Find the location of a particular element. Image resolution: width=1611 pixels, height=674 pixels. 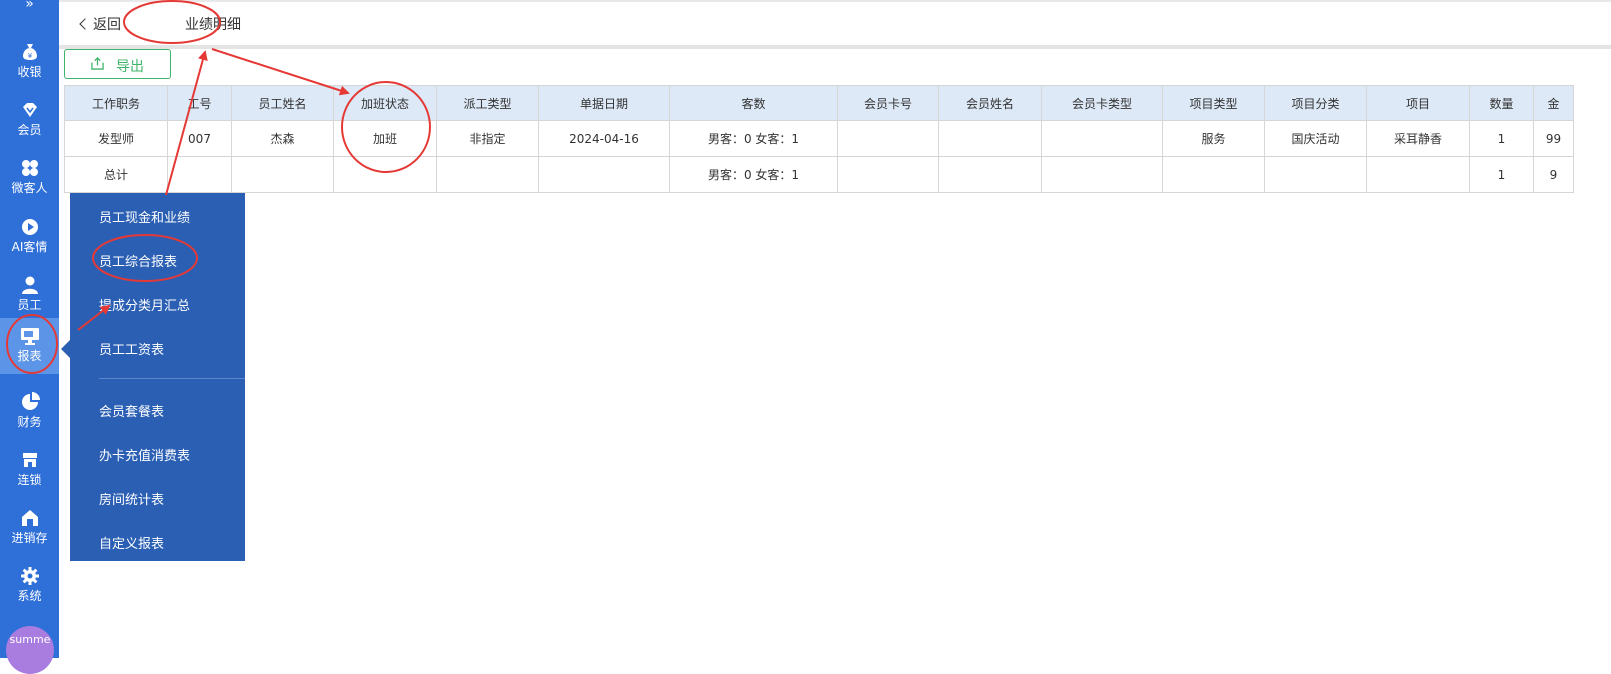

menu-item-member-package: 会员套餐表 is located at coordinates (131, 410).